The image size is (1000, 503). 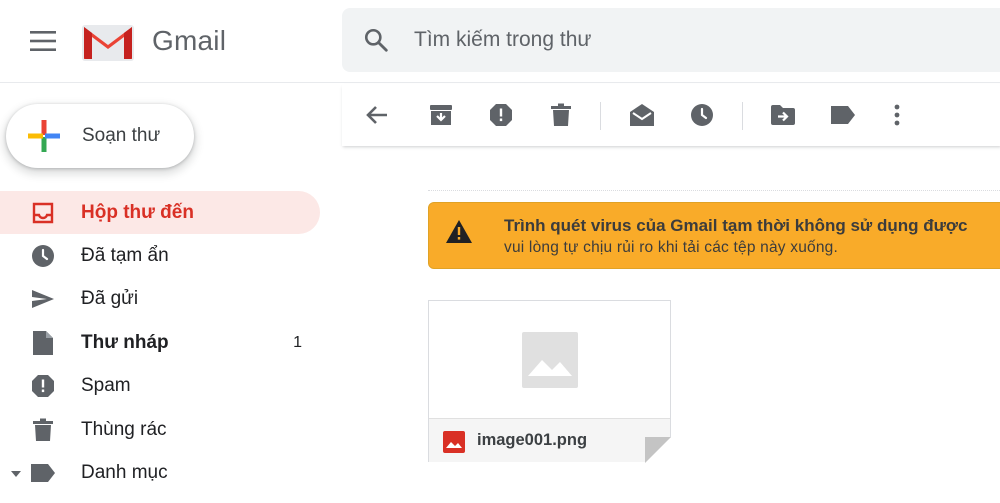 I want to click on image-placeholder-icon, so click(x=549, y=359).